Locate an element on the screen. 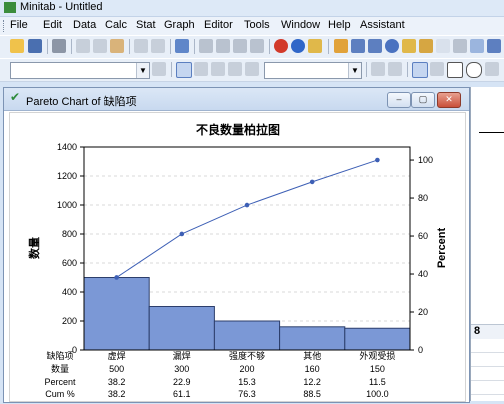 Image resolution: width=504 pixels, height=404 pixels. table-cell: 100.0 is located at coordinates (377, 394).